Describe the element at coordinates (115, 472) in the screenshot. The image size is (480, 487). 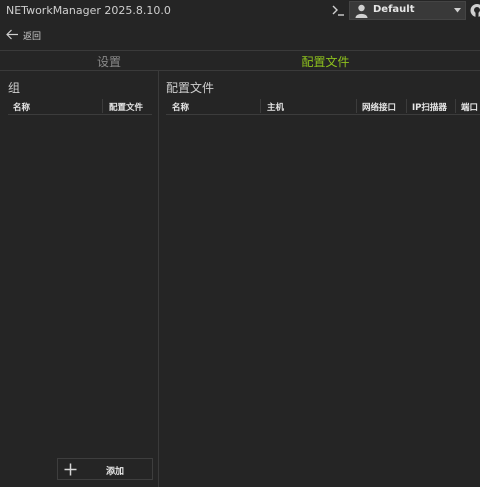
I see `add-button-label: 添加` at that location.